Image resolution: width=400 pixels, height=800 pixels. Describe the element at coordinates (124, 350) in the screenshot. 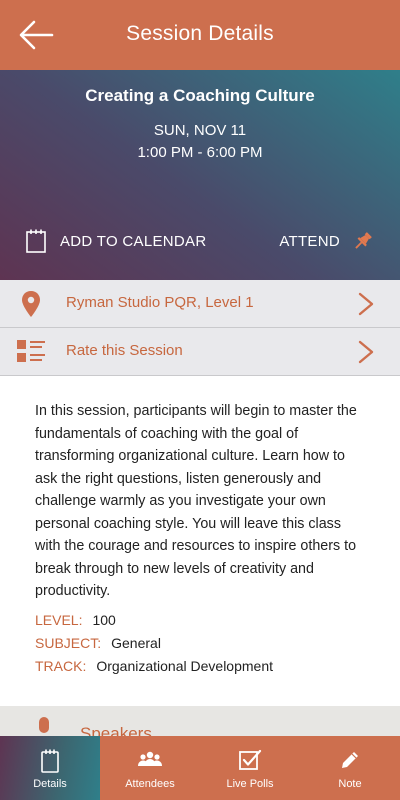

I see `rate-session-label: Rate this Session` at that location.